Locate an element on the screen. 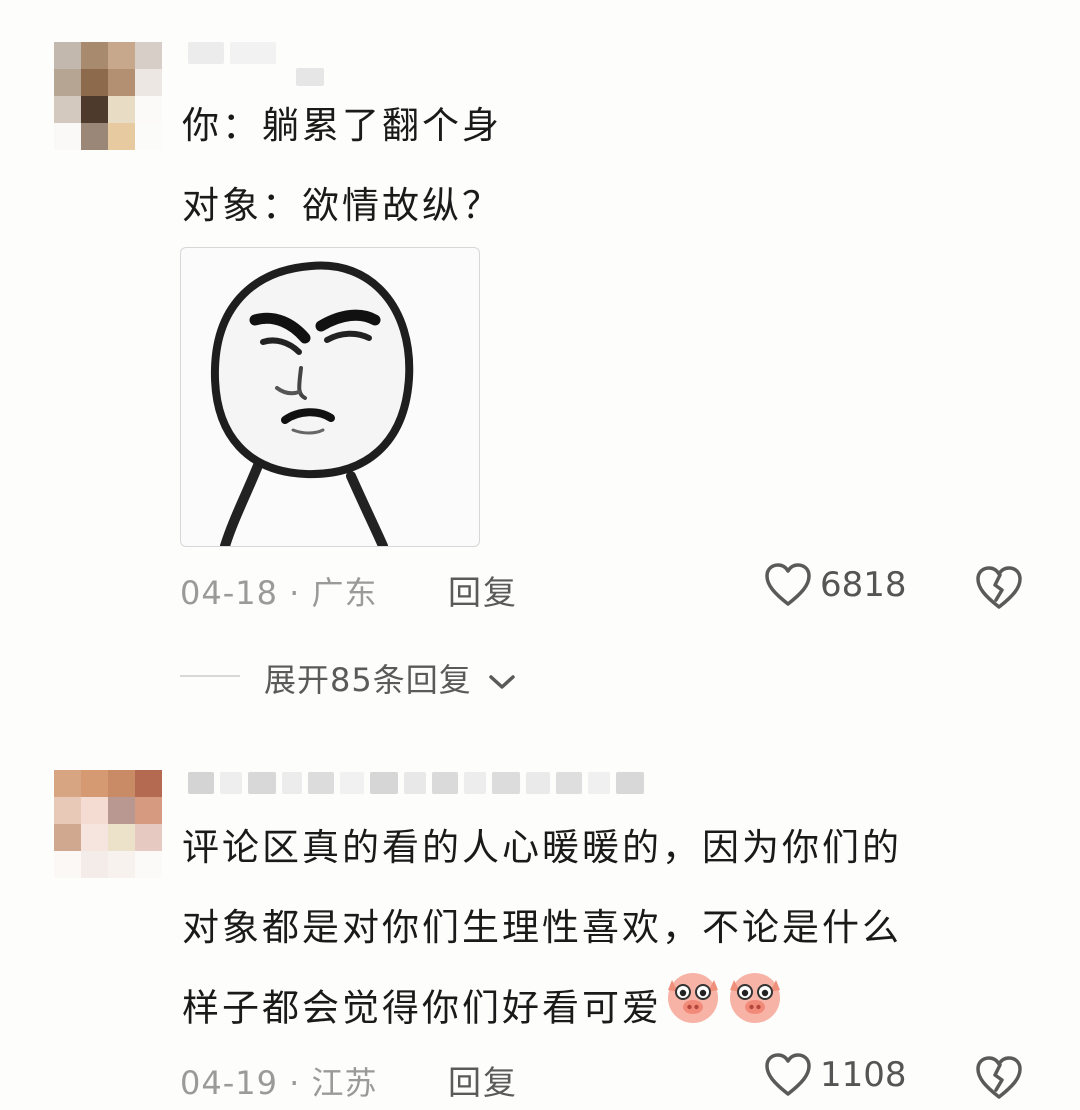 Image resolution: width=1080 pixels, height=1110 pixels. chevron-down-icon is located at coordinates (502, 682).